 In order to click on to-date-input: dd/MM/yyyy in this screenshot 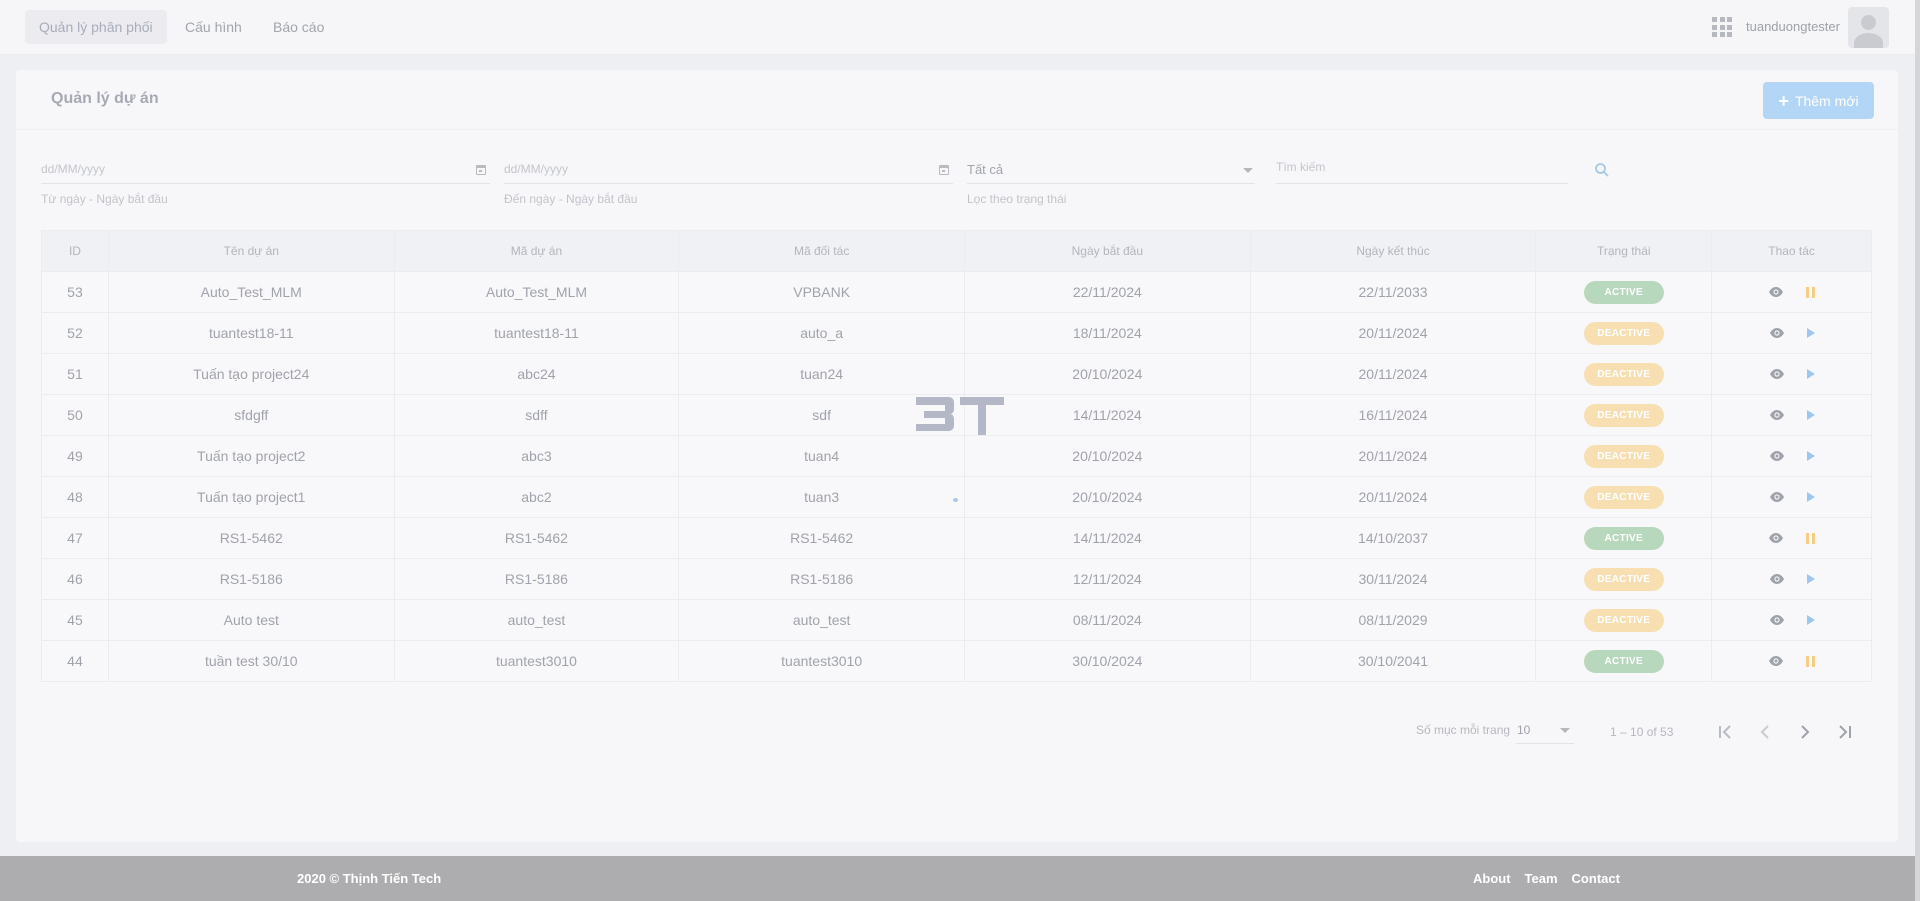, I will do `click(728, 167)`.